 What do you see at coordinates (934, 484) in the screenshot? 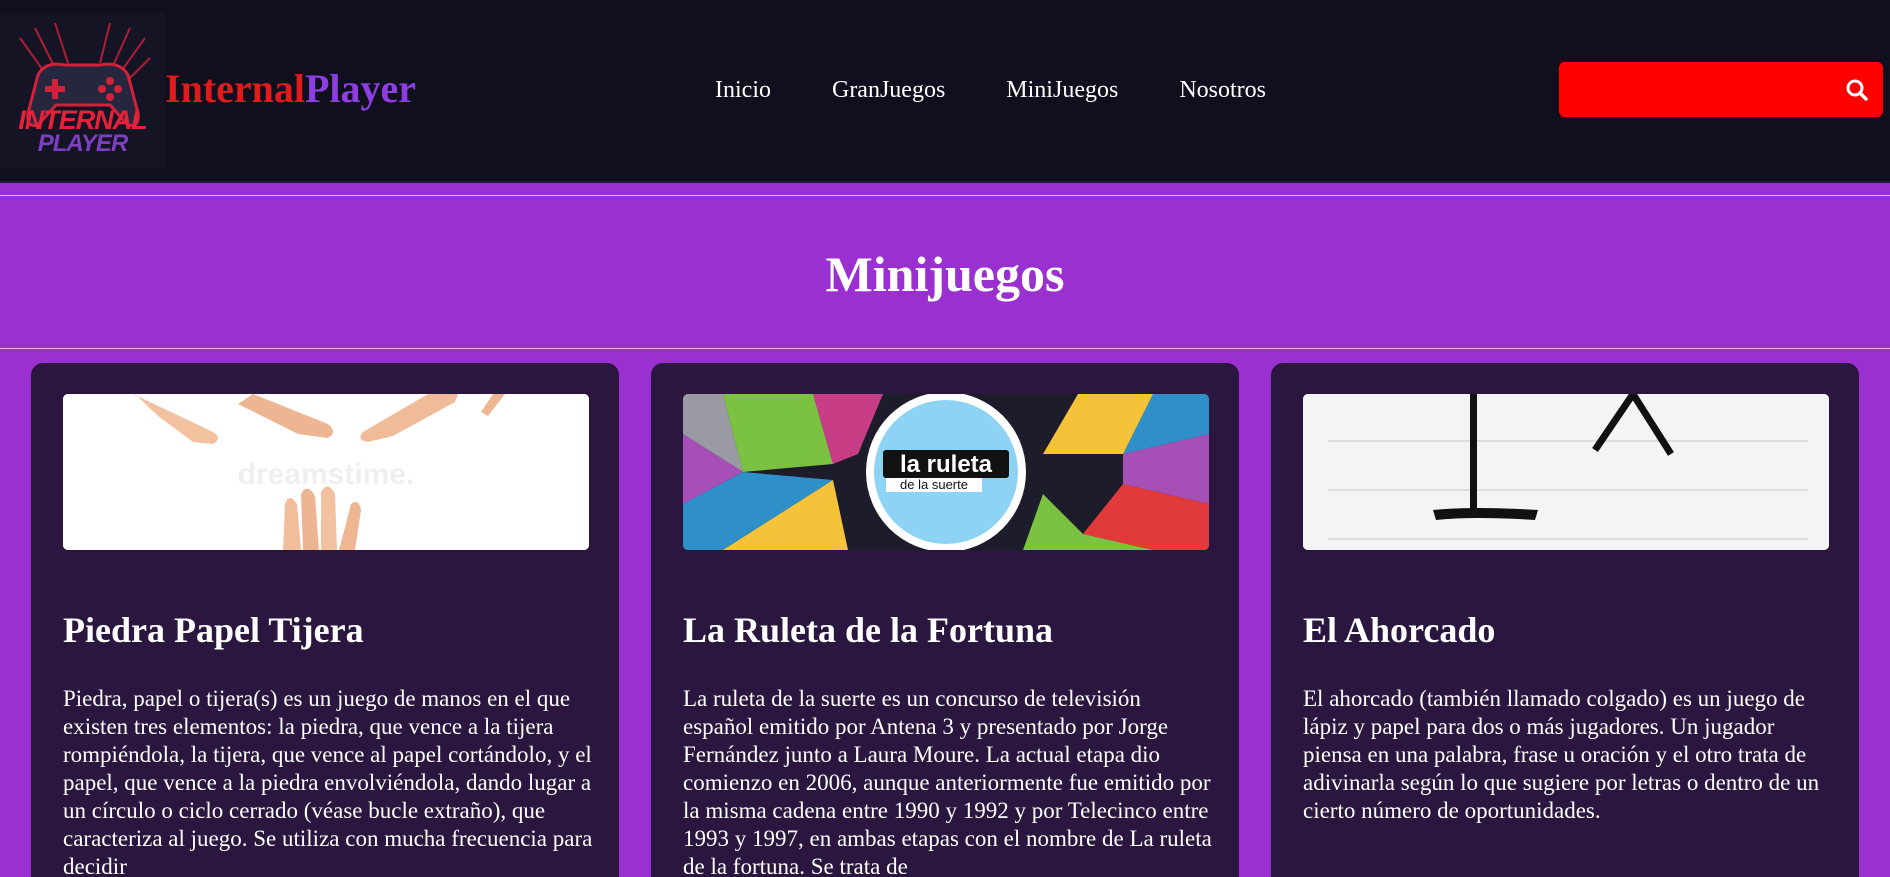
I see `wheel-logo-subtitle: de la suerte` at bounding box center [934, 484].